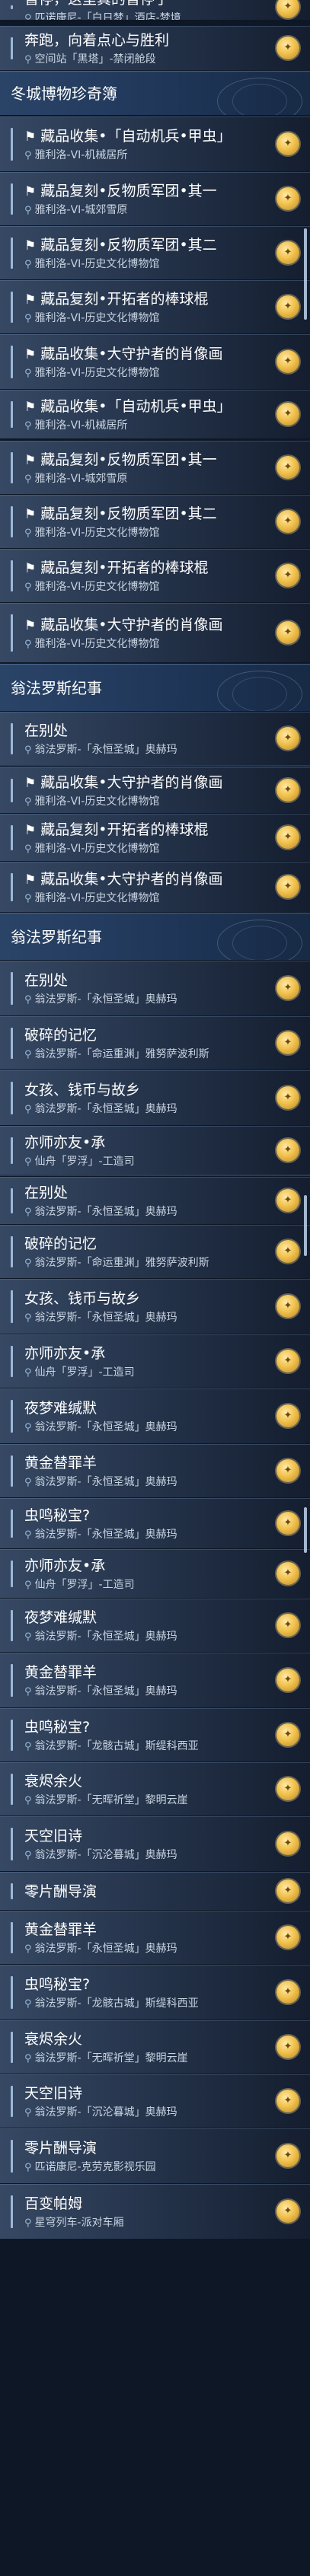 The image size is (310, 2576). I want to click on quest-title: 亦师亦友•承, so click(64, 1566).